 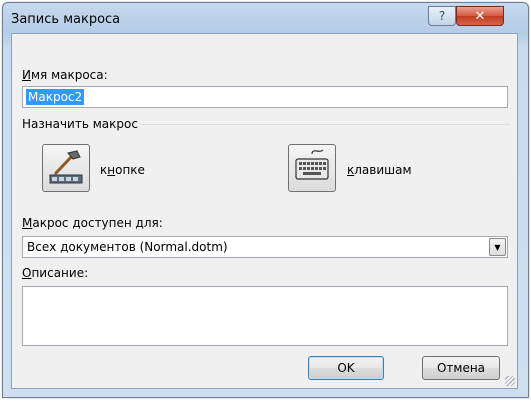 I want to click on store-macro-selected: Всех документов (Normal.dotm), so click(x=127, y=247).